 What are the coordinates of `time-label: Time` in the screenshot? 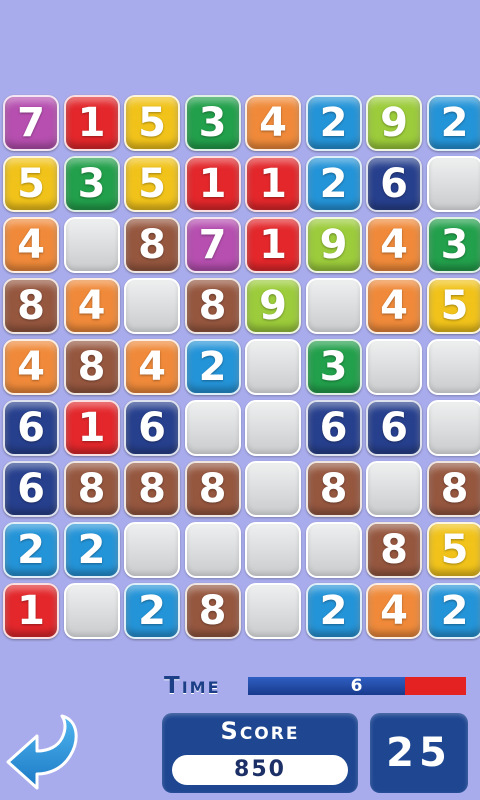 It's located at (192, 686).